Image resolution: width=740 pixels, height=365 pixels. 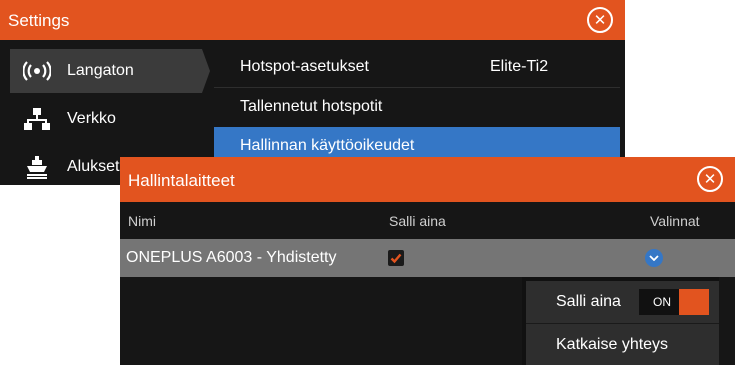 I want to click on toggle-state-label: ON, so click(x=662, y=302).